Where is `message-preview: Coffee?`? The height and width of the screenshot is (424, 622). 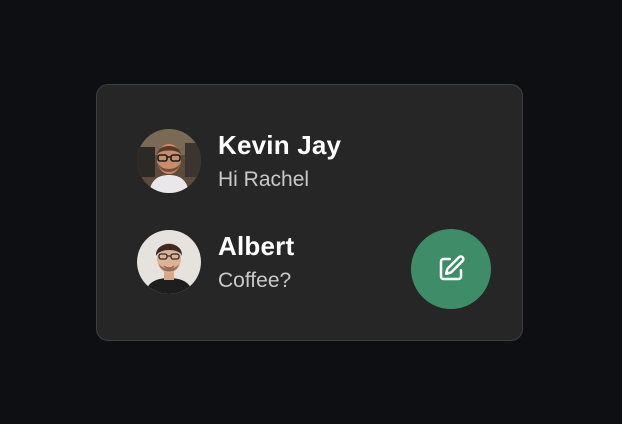
message-preview: Coffee? is located at coordinates (255, 280).